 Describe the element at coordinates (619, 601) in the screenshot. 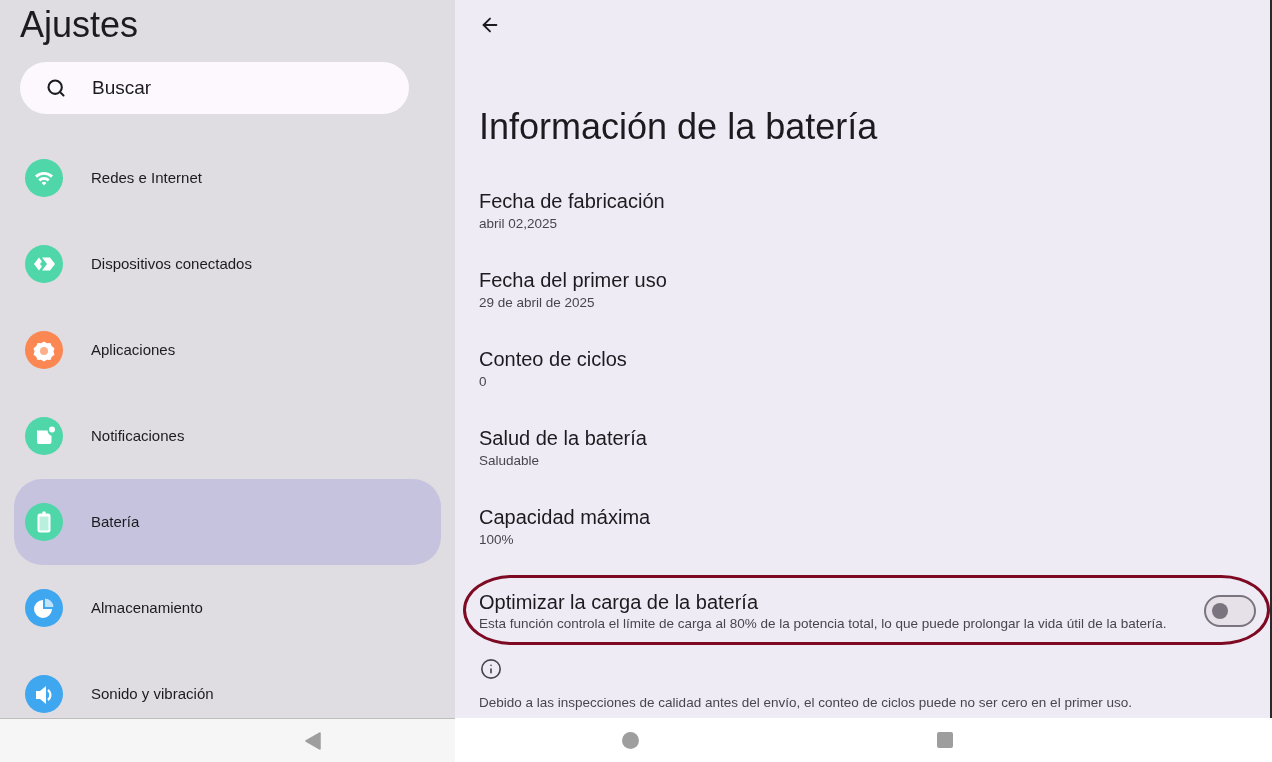

I see `setting-title: Optimizar la carga de la batería` at that location.